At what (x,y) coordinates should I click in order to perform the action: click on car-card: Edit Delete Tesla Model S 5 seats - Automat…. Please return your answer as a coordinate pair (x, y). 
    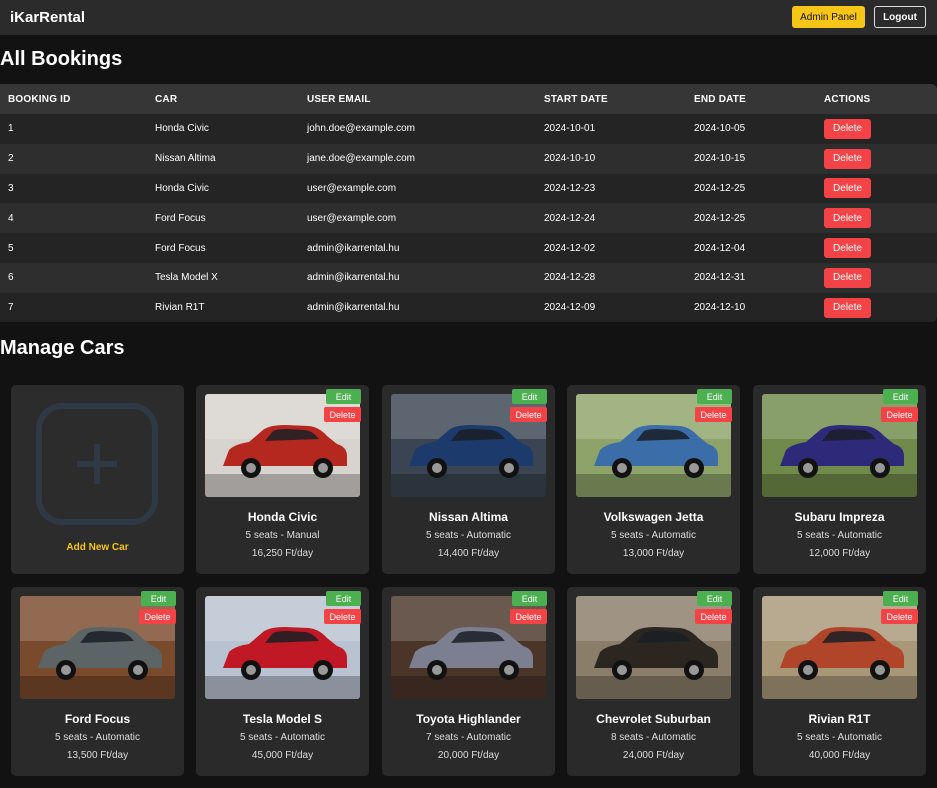
    Looking at the image, I should click on (282, 681).